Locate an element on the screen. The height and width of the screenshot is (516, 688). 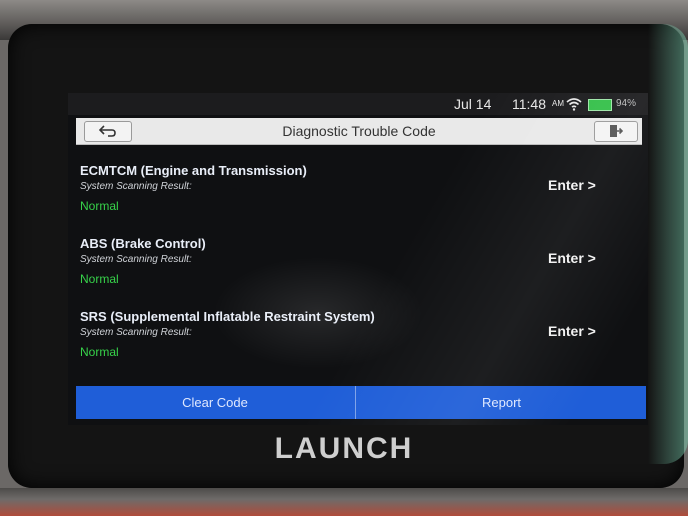
exit-icon is located at coordinates (616, 131).